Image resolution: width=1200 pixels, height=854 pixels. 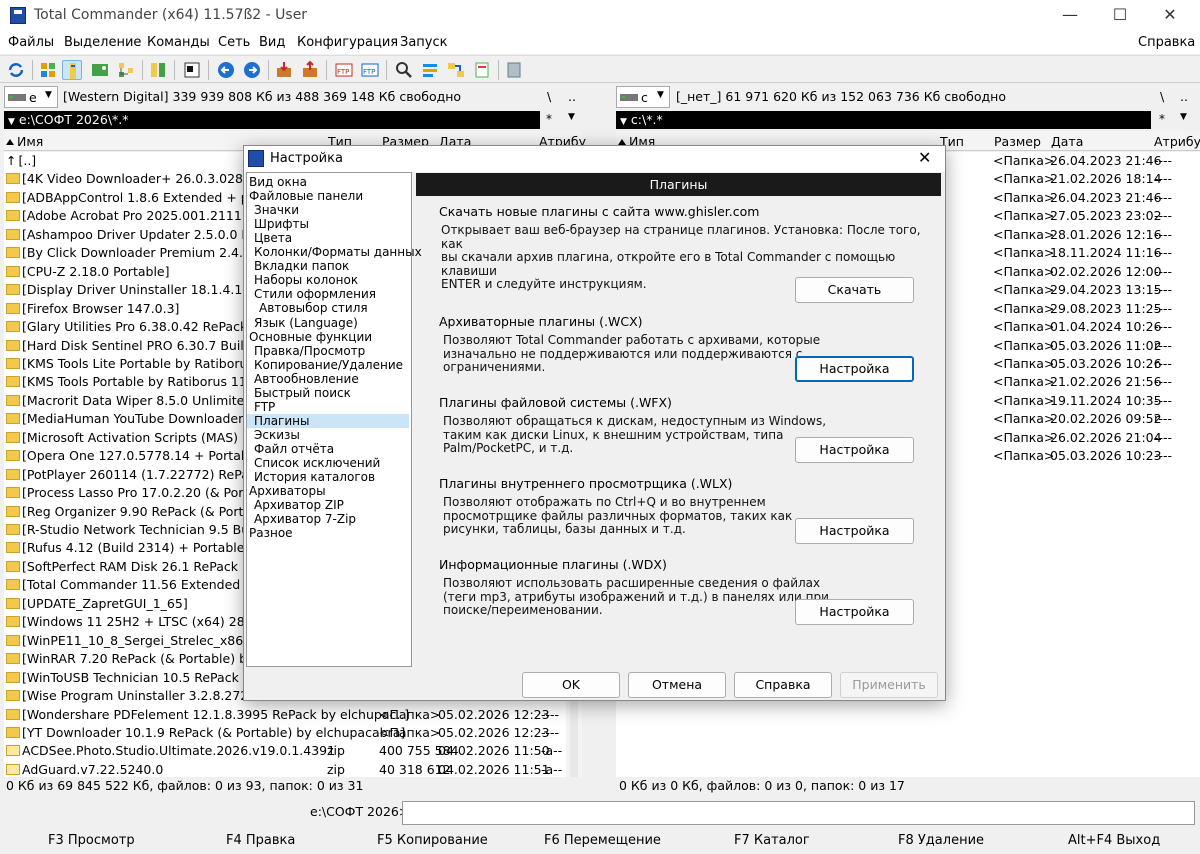 I want to click on tree-item: Правка/Просмотр, so click(x=306, y=351).